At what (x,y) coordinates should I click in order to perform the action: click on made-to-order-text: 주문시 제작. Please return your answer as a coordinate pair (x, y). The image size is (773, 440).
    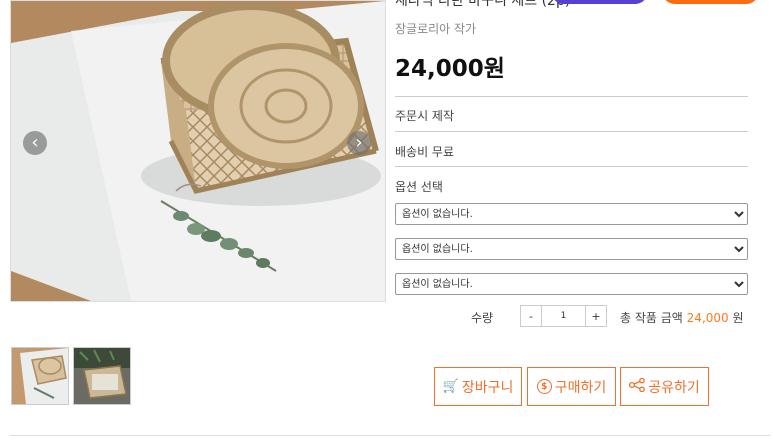
    Looking at the image, I should click on (425, 116).